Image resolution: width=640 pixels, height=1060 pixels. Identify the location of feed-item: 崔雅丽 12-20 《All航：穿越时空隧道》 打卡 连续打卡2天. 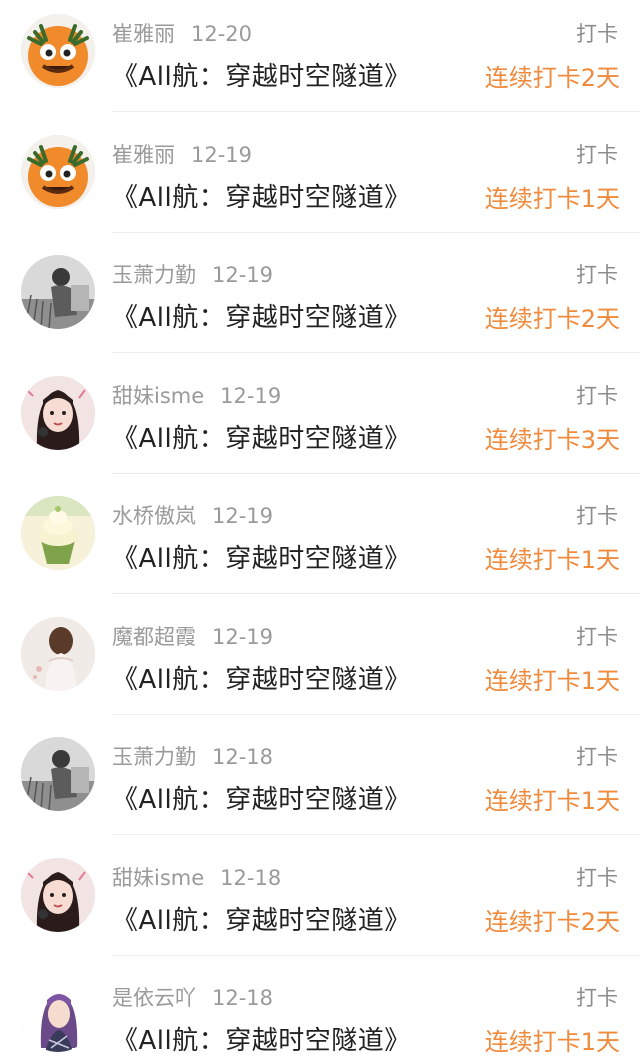
(320, 60).